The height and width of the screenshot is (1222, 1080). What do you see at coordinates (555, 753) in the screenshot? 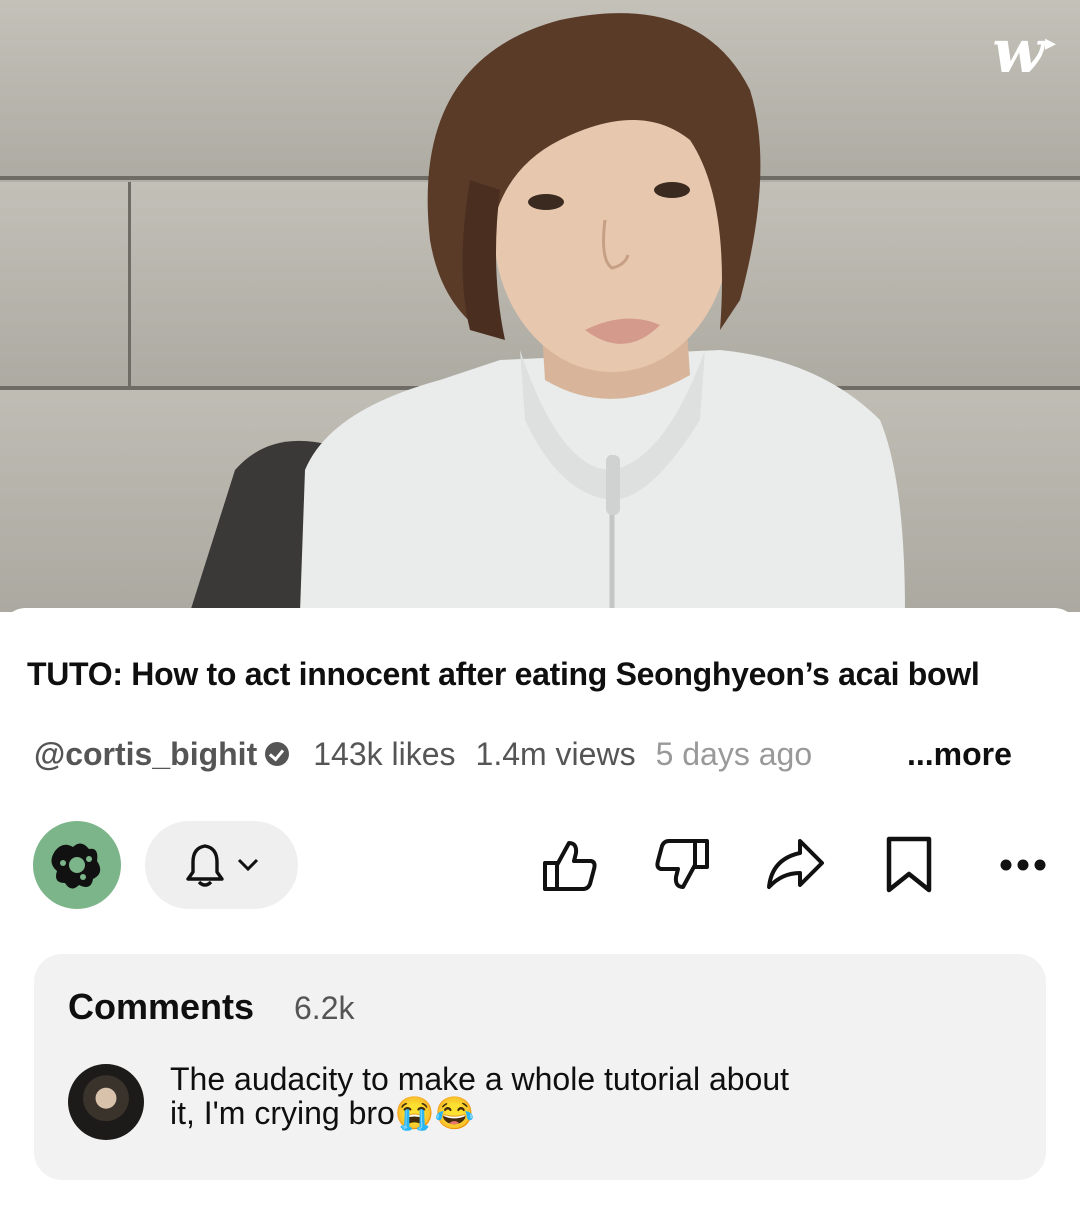
I see `views-count: 1.4m views` at bounding box center [555, 753].